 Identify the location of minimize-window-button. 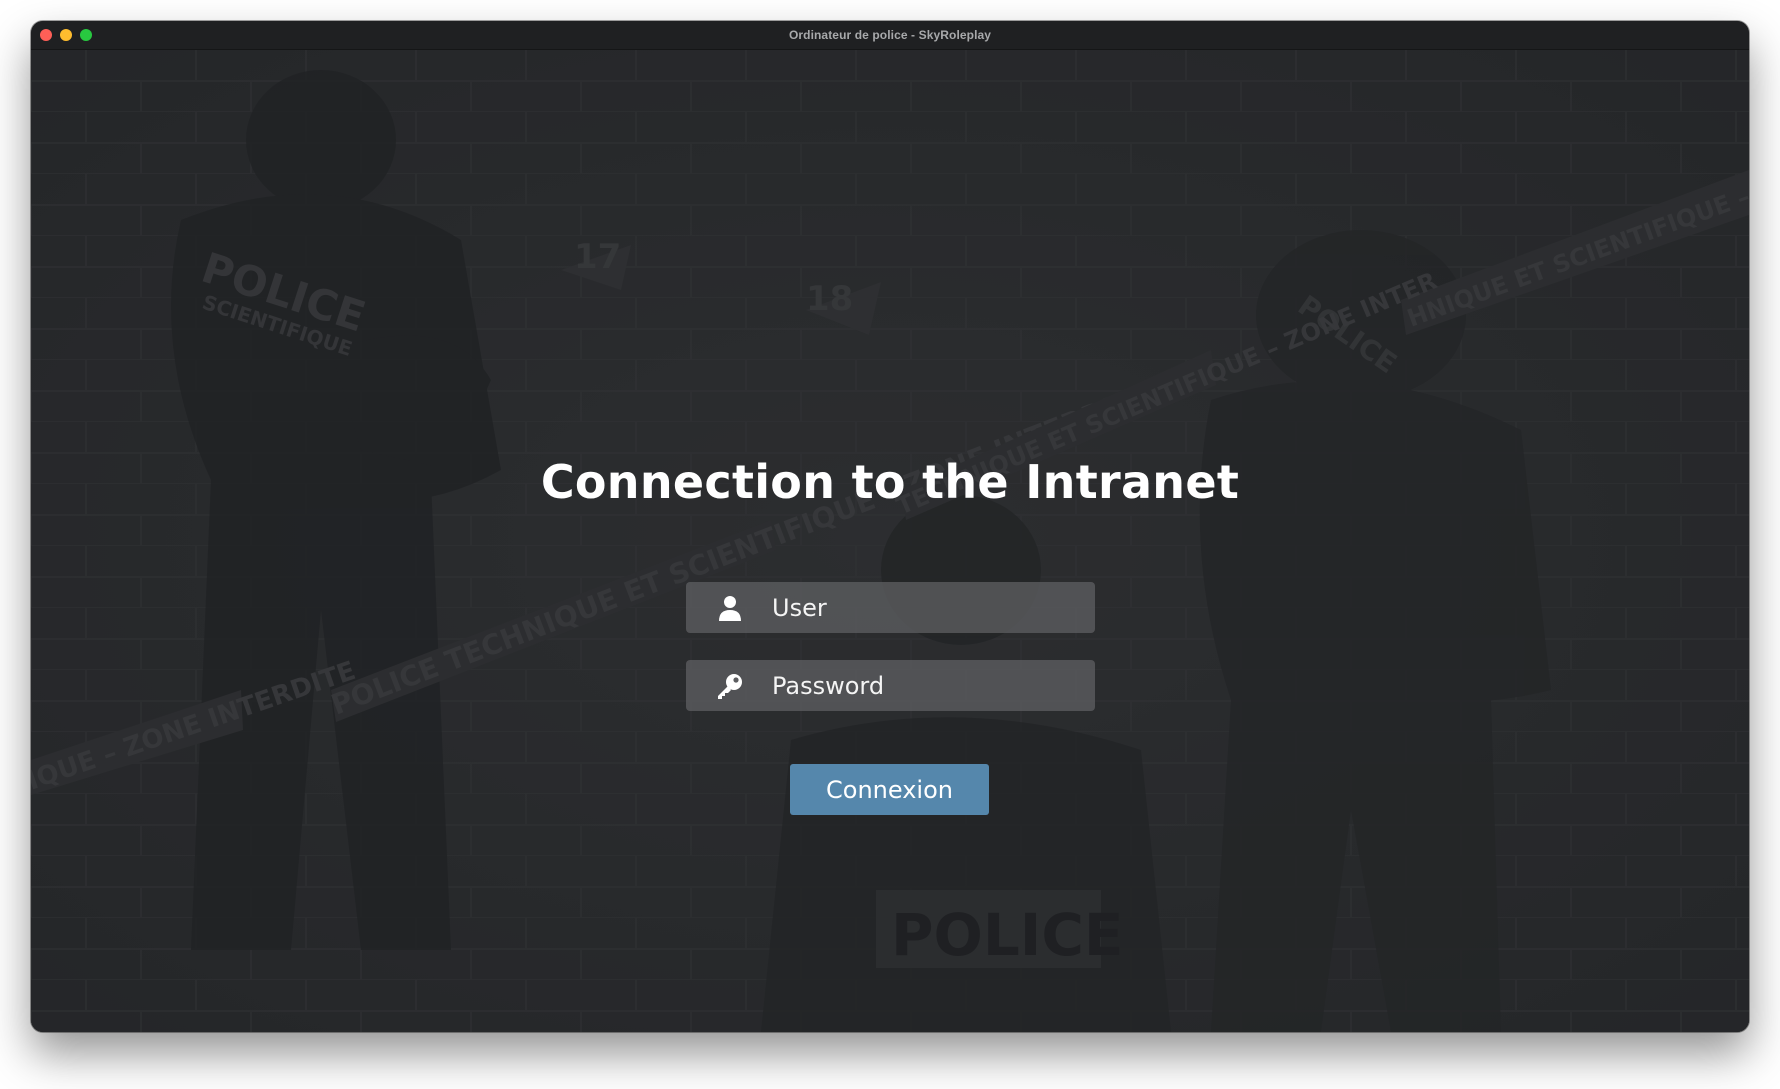
(66, 35).